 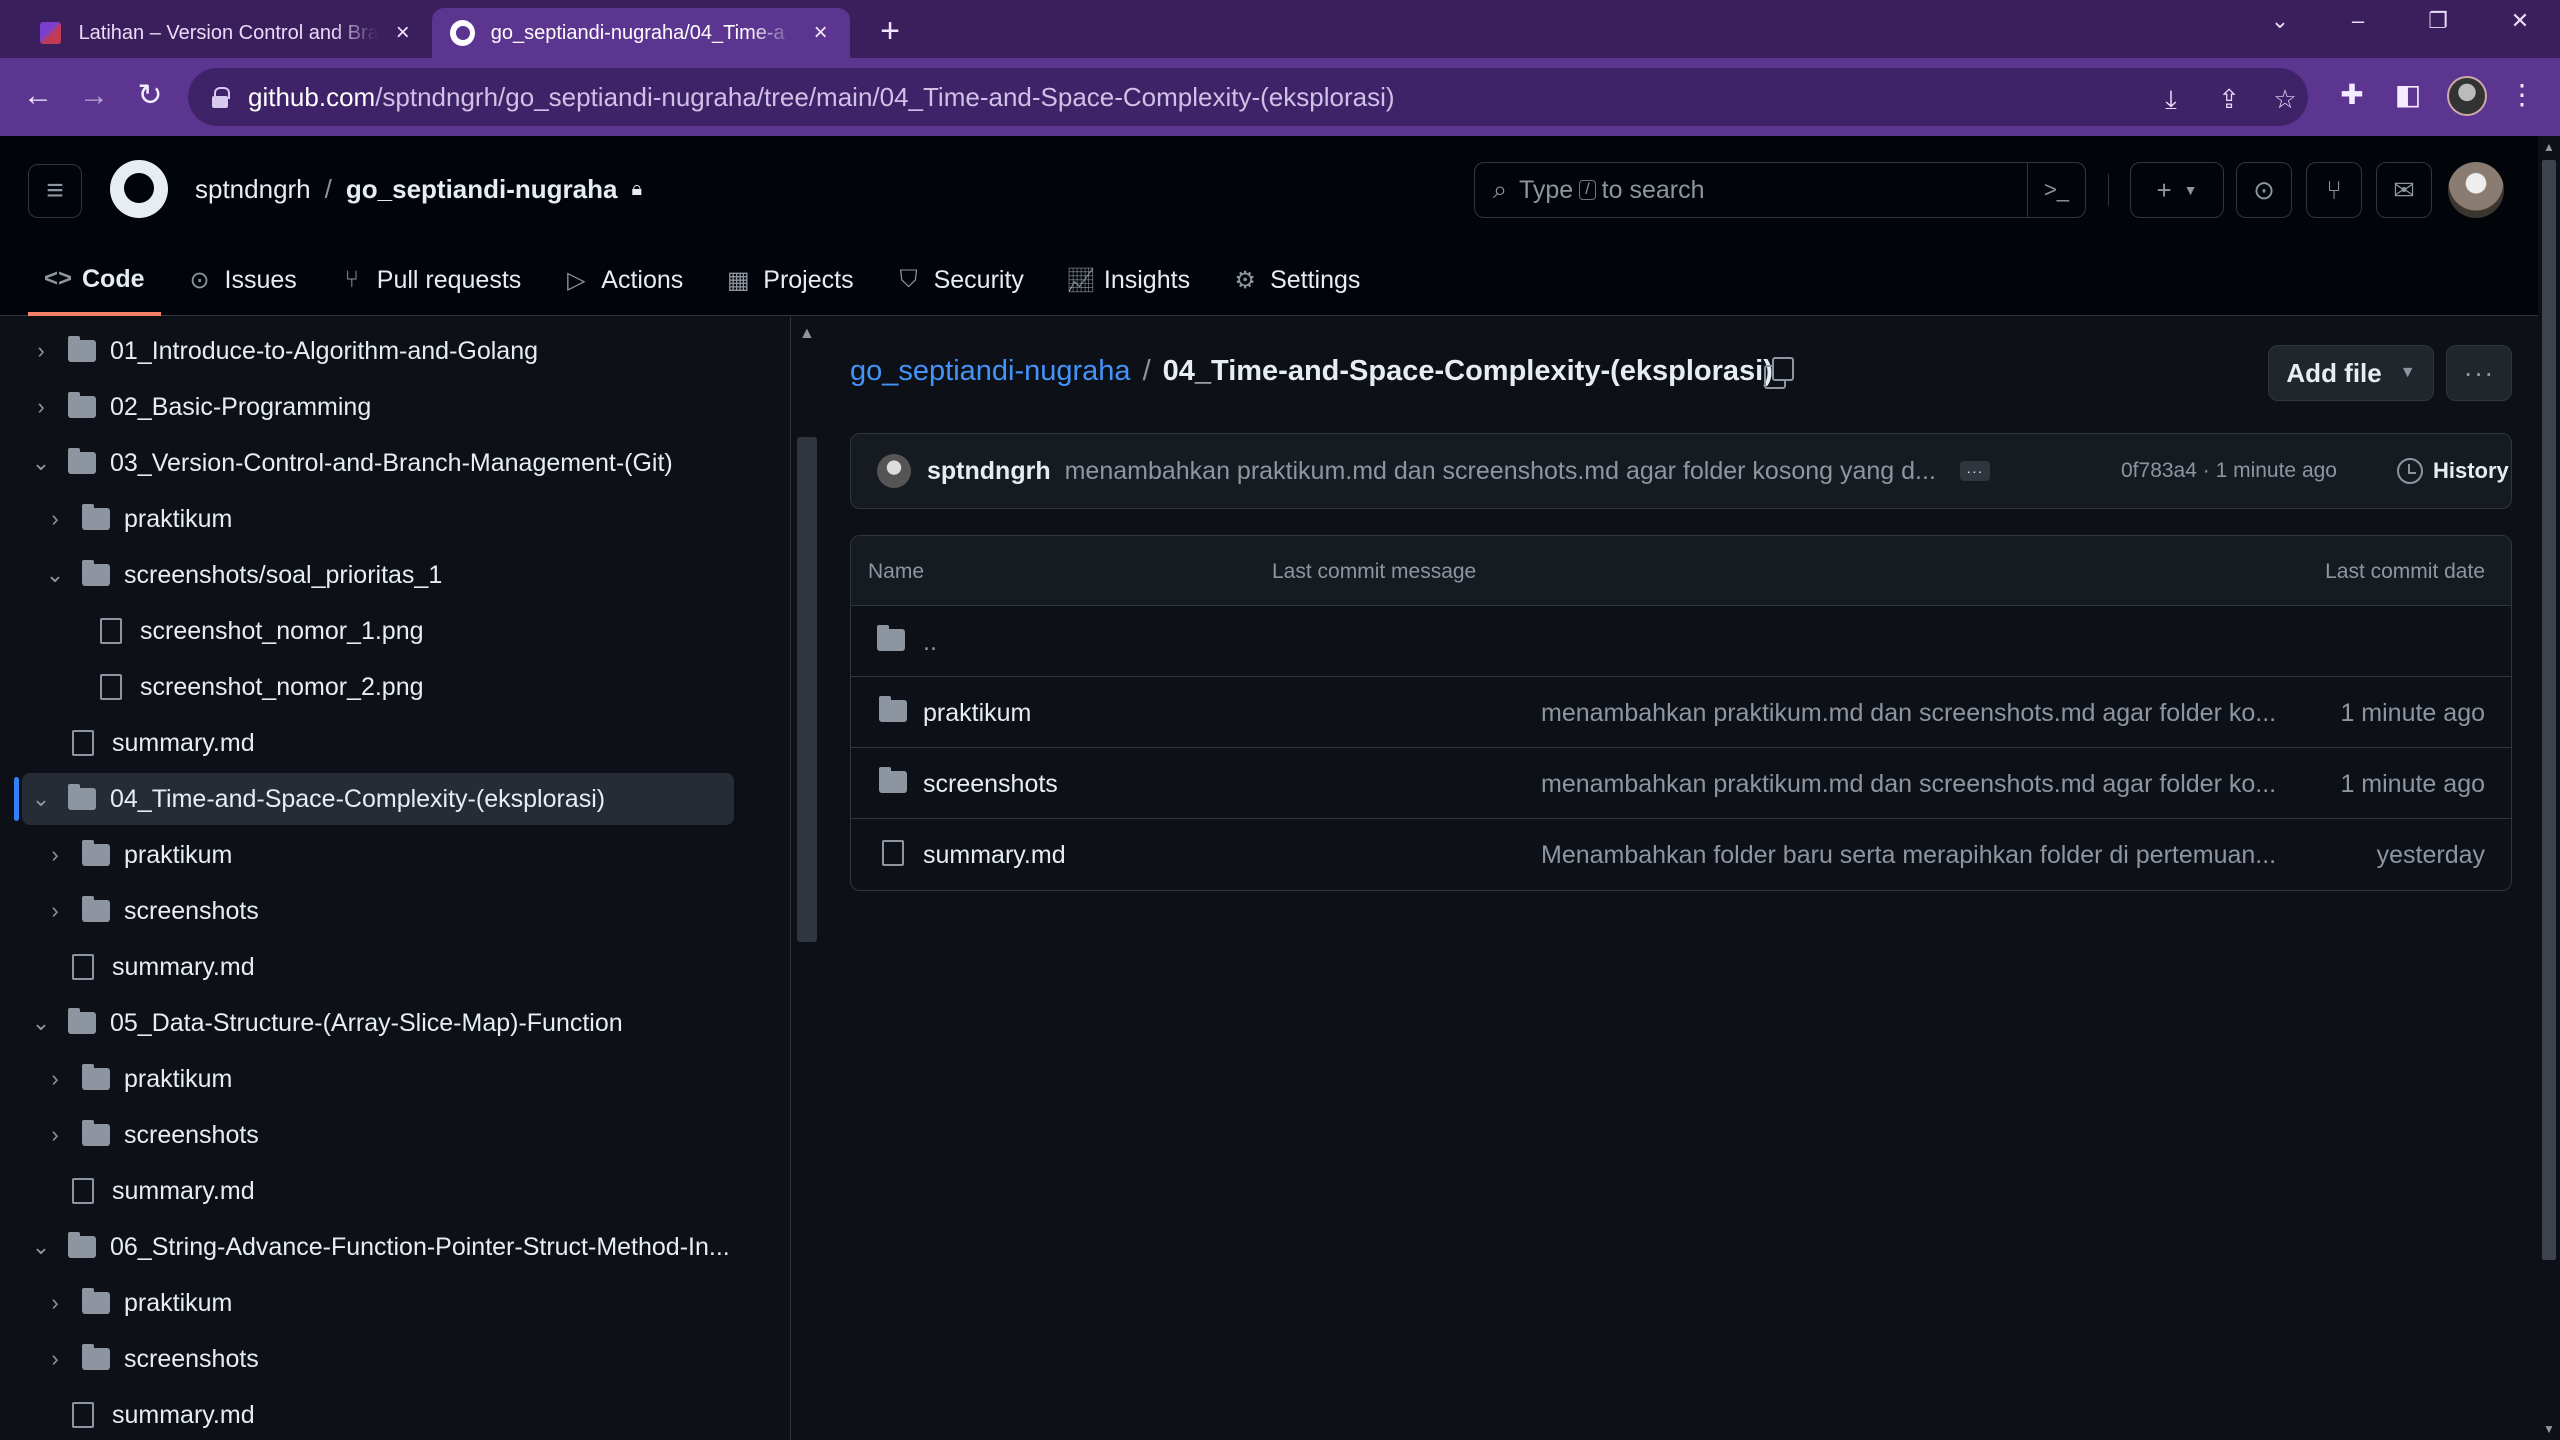 What do you see at coordinates (227, 33) in the screenshot?
I see `browser-tab: Latihan – Version Control and Bra ×` at bounding box center [227, 33].